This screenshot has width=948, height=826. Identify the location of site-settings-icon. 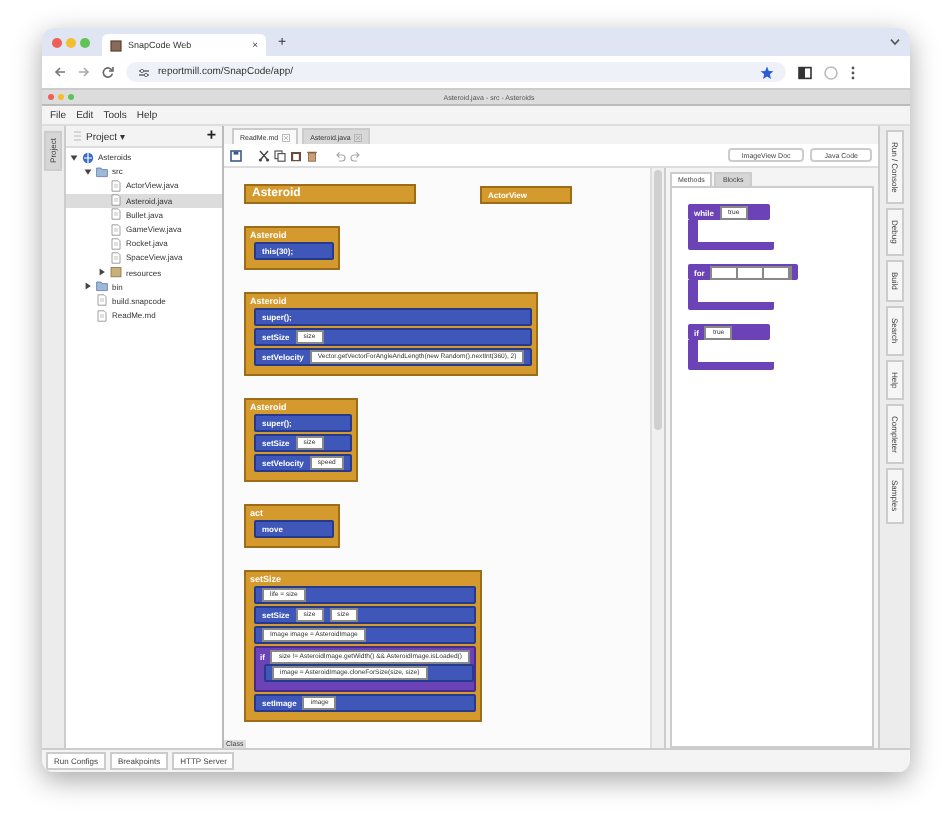
(144, 72).